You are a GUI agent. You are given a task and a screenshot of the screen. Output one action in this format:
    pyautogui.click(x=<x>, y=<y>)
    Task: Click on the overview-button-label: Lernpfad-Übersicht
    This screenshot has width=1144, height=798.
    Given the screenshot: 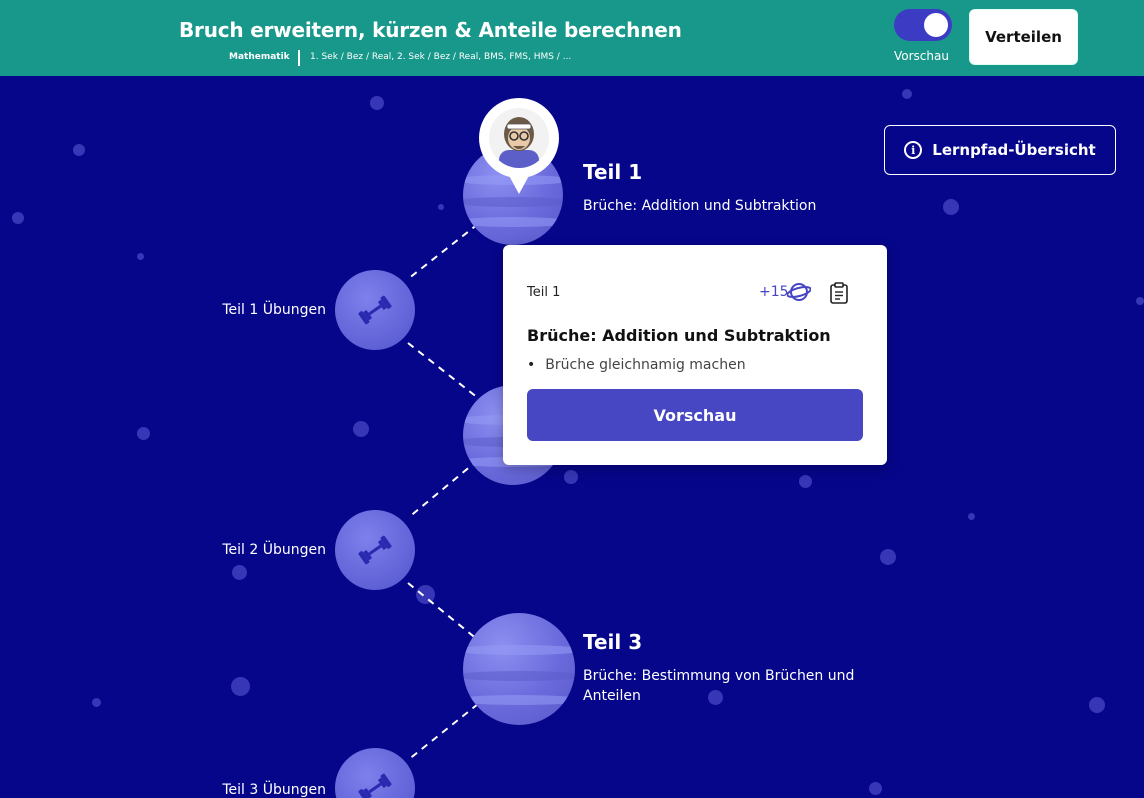 What is the action you would take?
    pyautogui.click(x=1014, y=150)
    